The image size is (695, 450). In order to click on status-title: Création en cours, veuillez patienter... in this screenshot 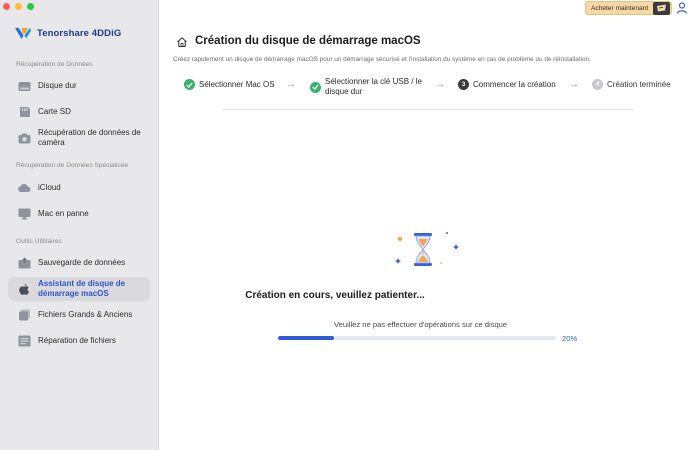, I will do `click(347, 295)`.